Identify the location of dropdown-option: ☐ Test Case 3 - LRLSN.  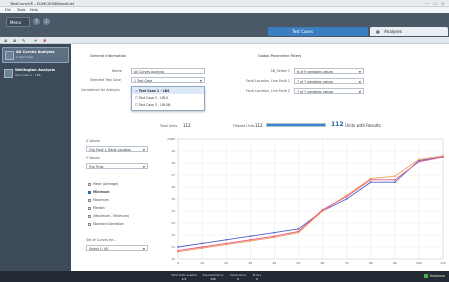
(168, 104).